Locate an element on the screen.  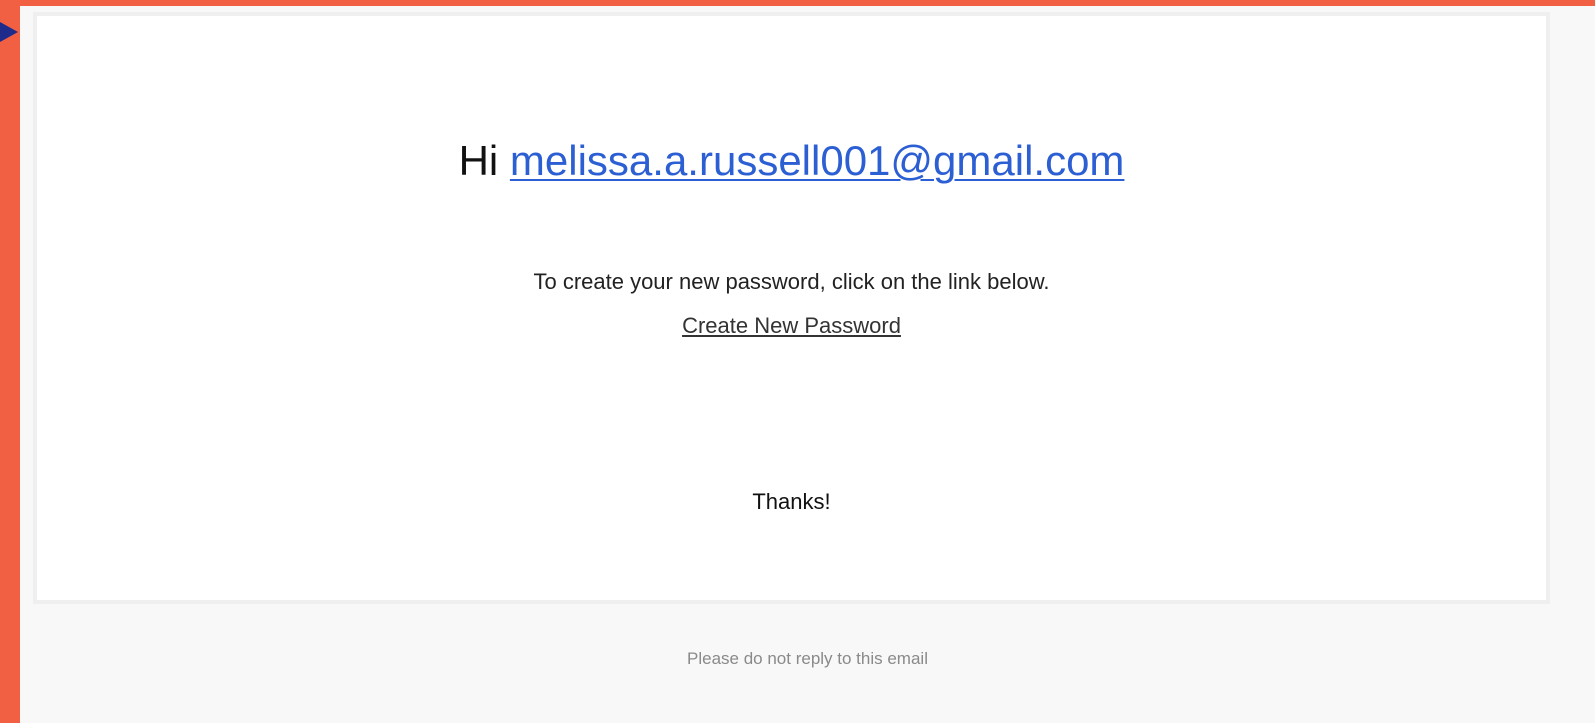
create-password-link-container: Create New Password is located at coordinates (791, 326).